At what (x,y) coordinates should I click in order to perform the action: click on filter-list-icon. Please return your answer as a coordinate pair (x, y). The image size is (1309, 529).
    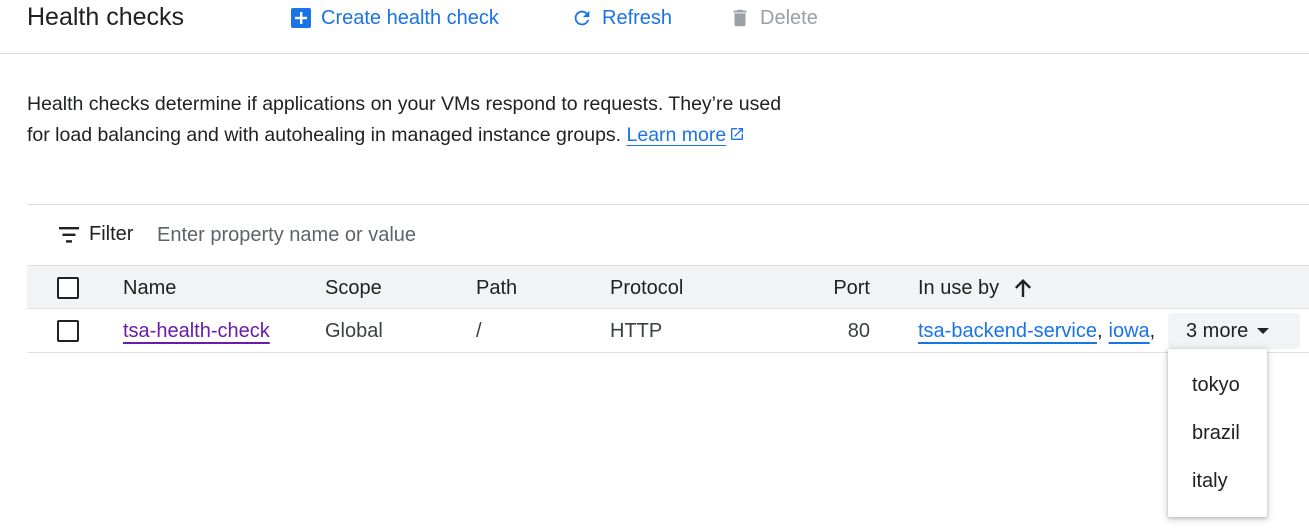
    Looking at the image, I should click on (70, 237).